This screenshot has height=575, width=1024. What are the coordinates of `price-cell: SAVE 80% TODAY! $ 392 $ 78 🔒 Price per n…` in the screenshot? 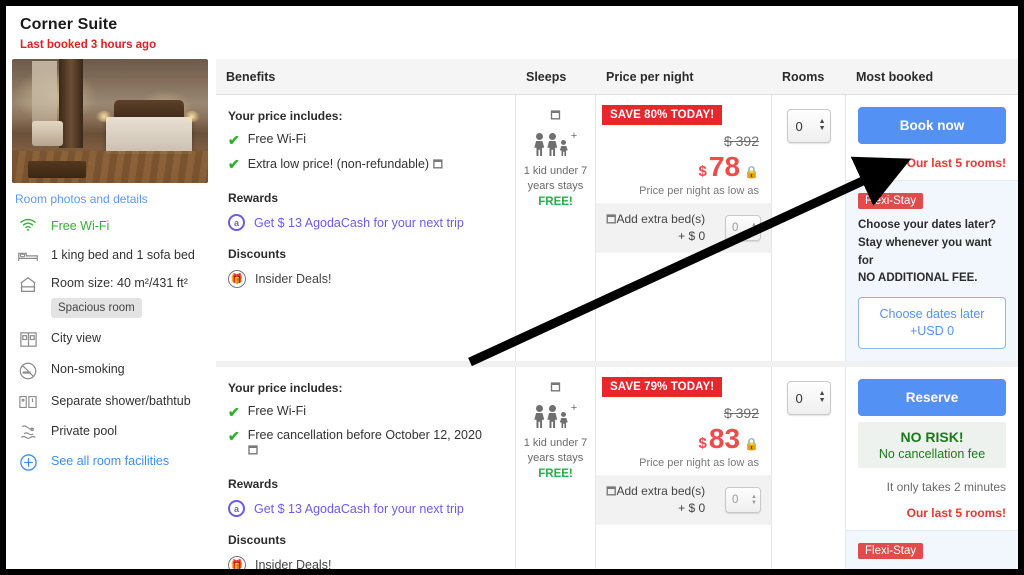 It's located at (684, 228).